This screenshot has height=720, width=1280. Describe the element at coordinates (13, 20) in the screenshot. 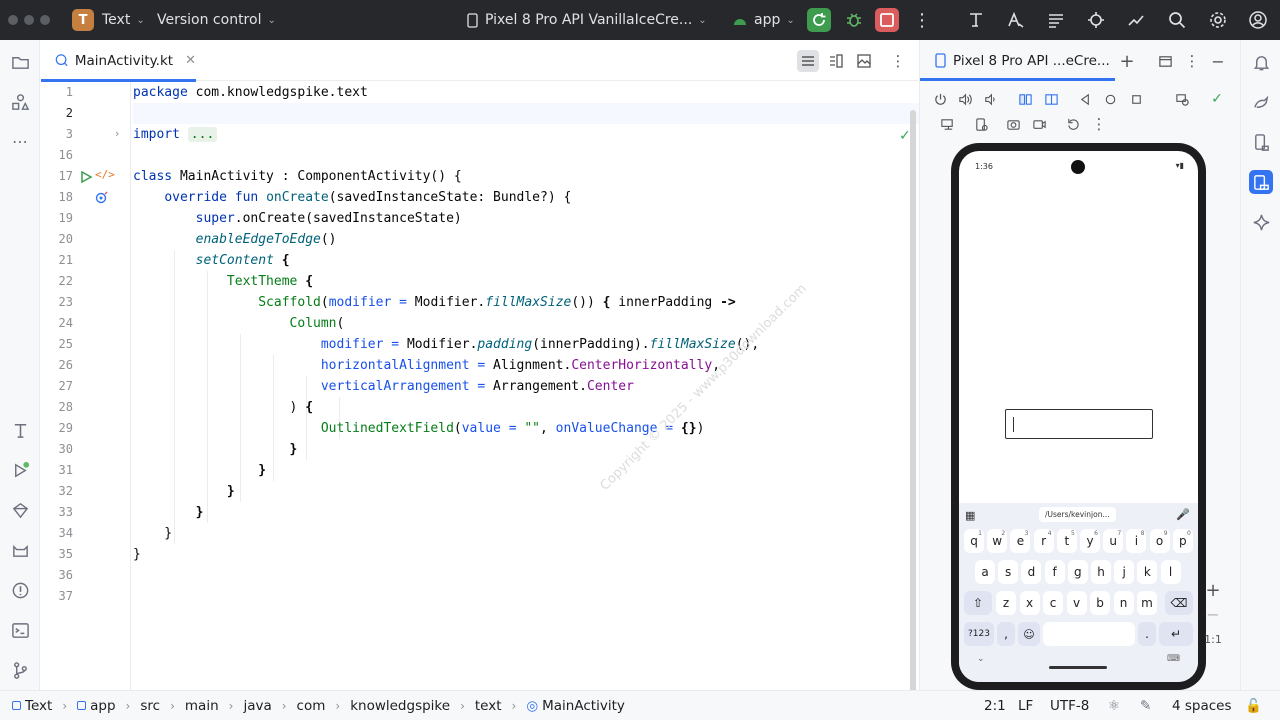

I see `window-close-dot` at that location.